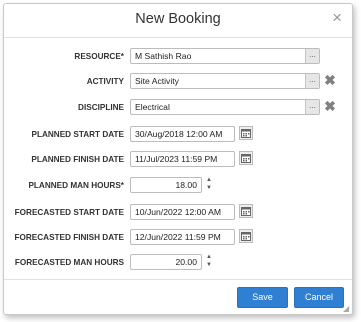 This screenshot has width=361, height=322. What do you see at coordinates (152, 107) in the screenshot?
I see `discipline-value: Electrical` at bounding box center [152, 107].